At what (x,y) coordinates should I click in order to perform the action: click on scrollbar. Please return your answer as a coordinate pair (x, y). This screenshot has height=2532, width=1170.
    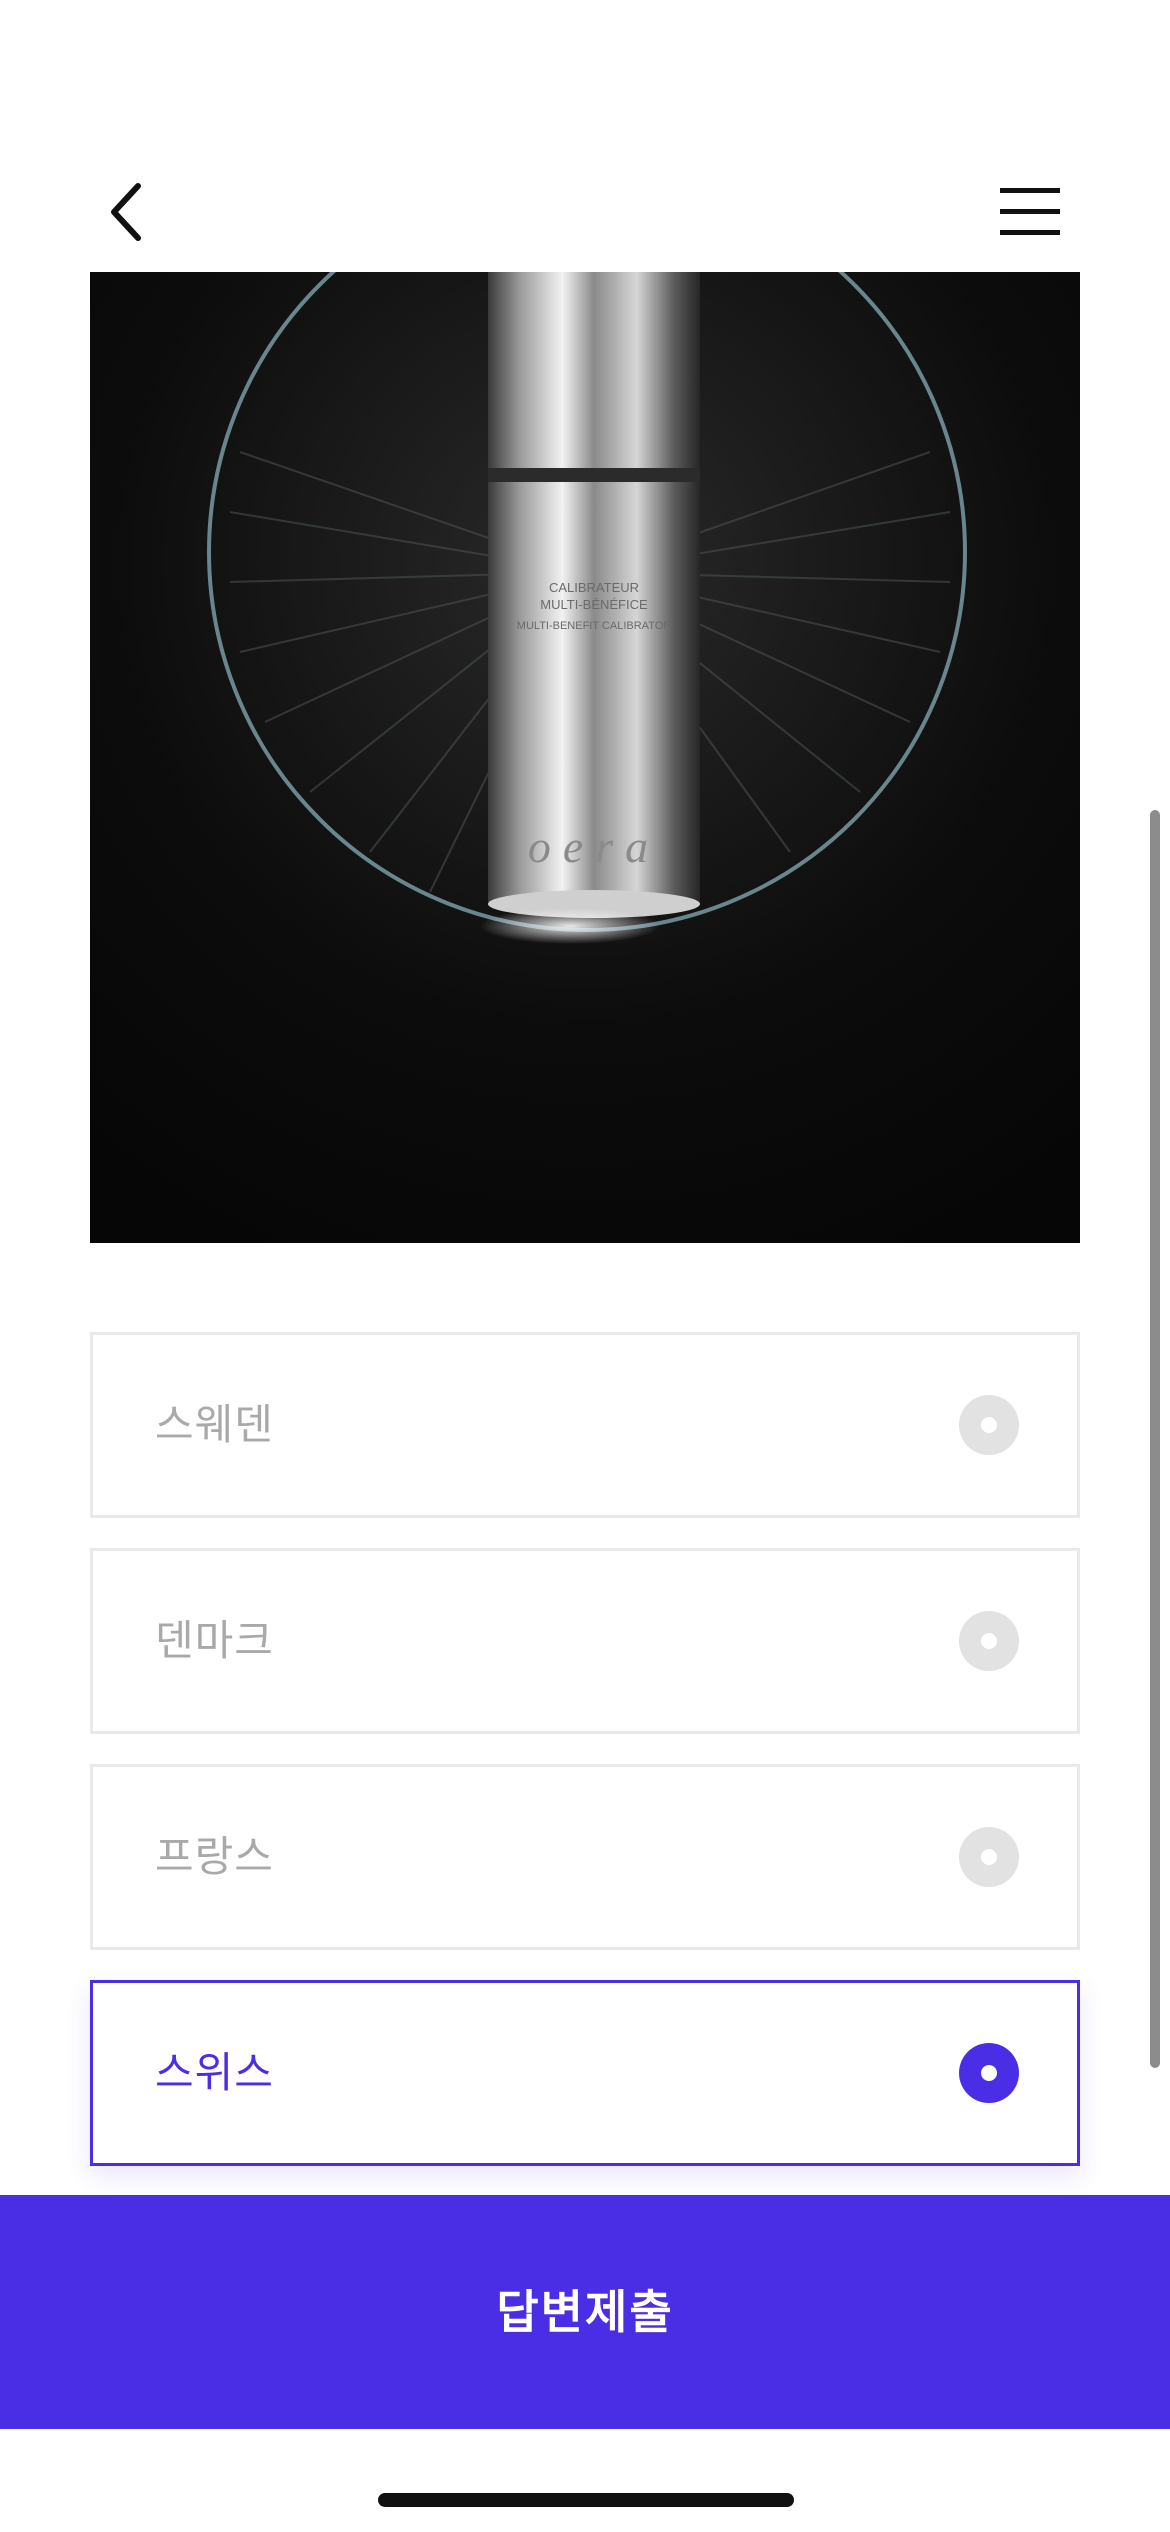
    Looking at the image, I should click on (1155, 1439).